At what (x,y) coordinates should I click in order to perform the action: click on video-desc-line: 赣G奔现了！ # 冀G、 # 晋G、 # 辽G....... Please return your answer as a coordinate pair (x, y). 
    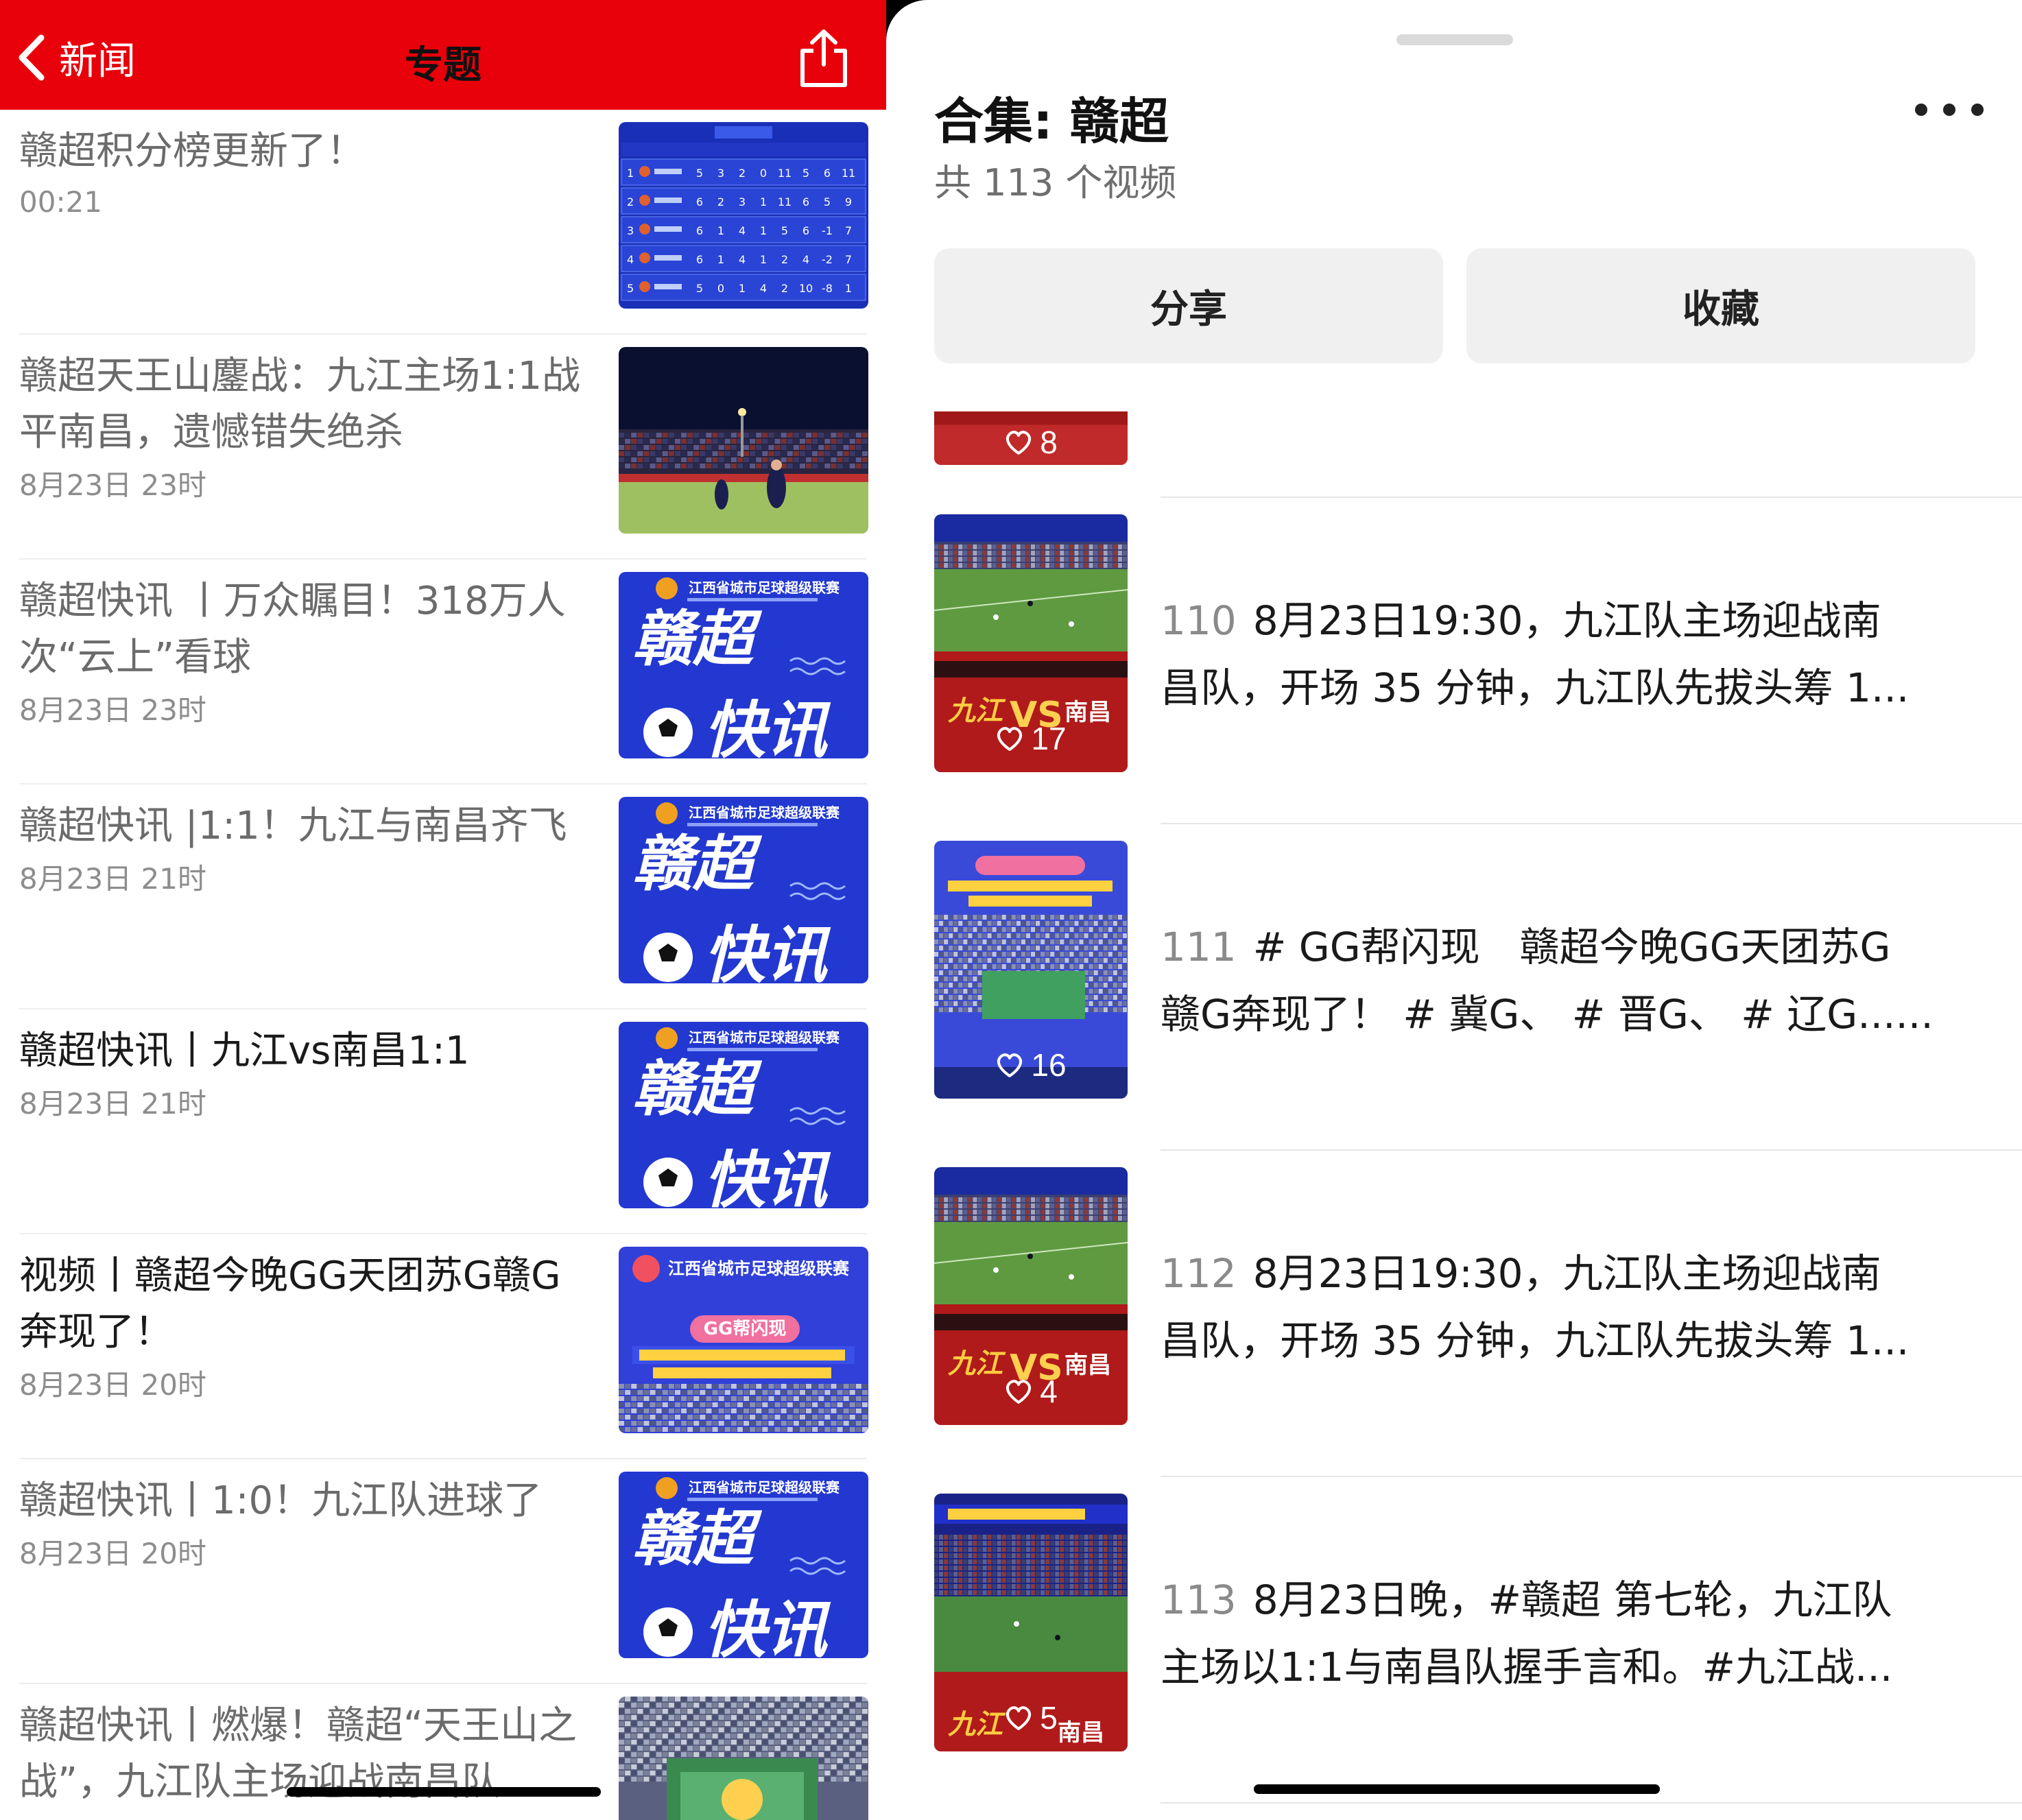
    Looking at the image, I should click on (1548, 1014).